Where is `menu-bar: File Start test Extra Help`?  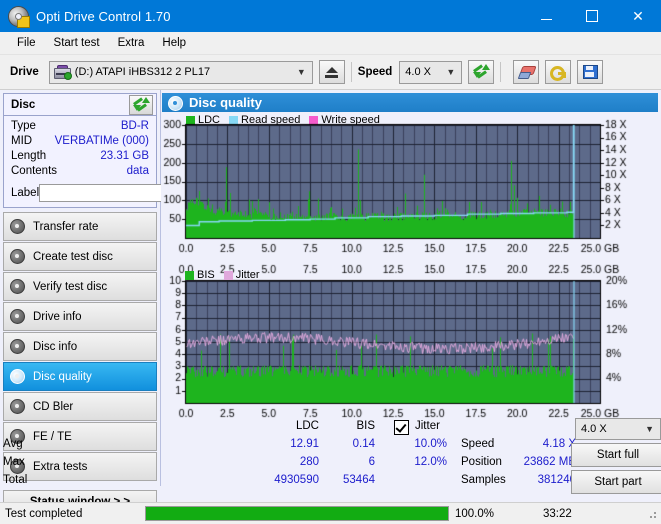 menu-bar: File Start test Extra Help is located at coordinates (330, 43).